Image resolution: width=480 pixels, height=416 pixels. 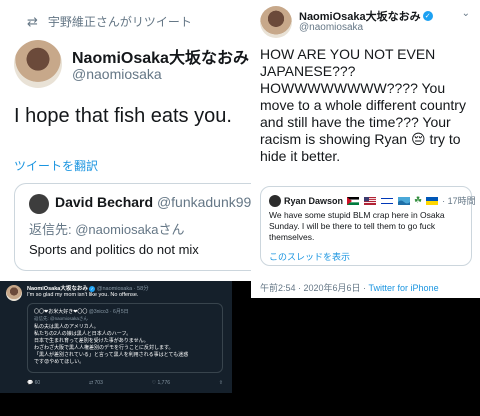 I want to click on tweet-text: I hope that fish eats you., so click(x=123, y=116).